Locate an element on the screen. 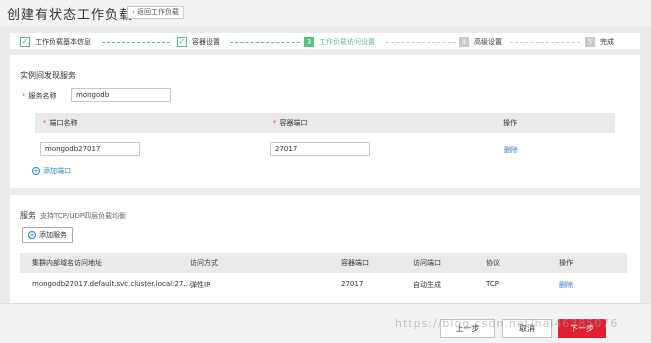 Image resolution: width=651 pixels, height=343 pixels. delete-port-link: 删除 is located at coordinates (511, 150).